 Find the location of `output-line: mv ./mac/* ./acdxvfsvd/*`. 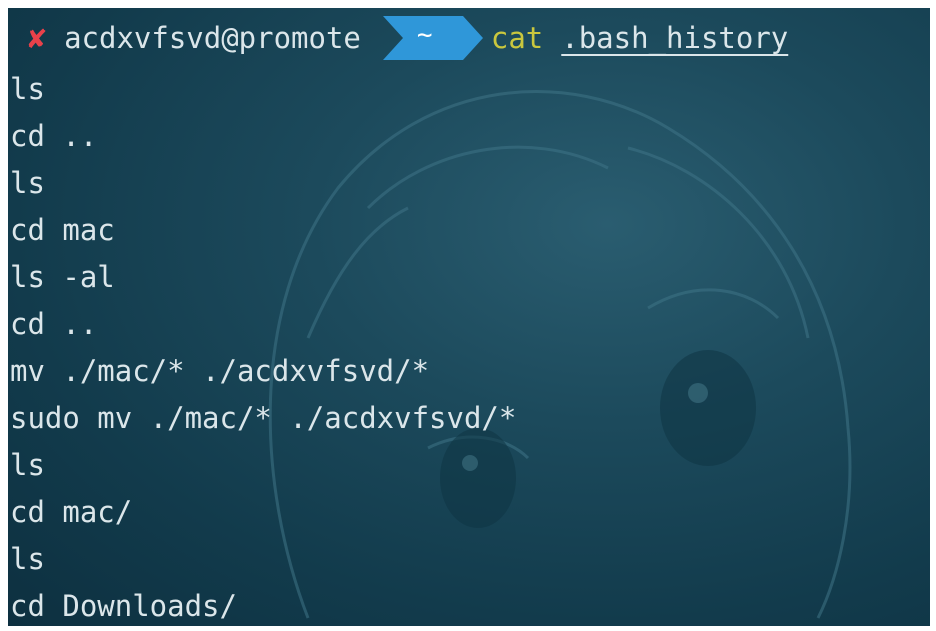

output-line: mv ./mac/* ./acdxvfsvd/* is located at coordinates (220, 371).